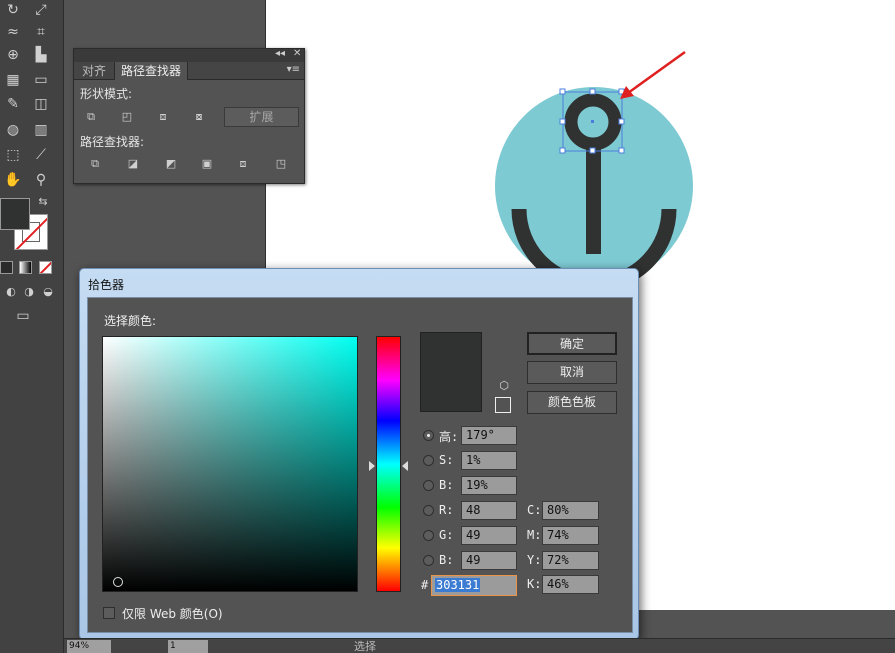 Image resolution: width=895 pixels, height=653 pixels. I want to click on page-field: 1, so click(188, 646).